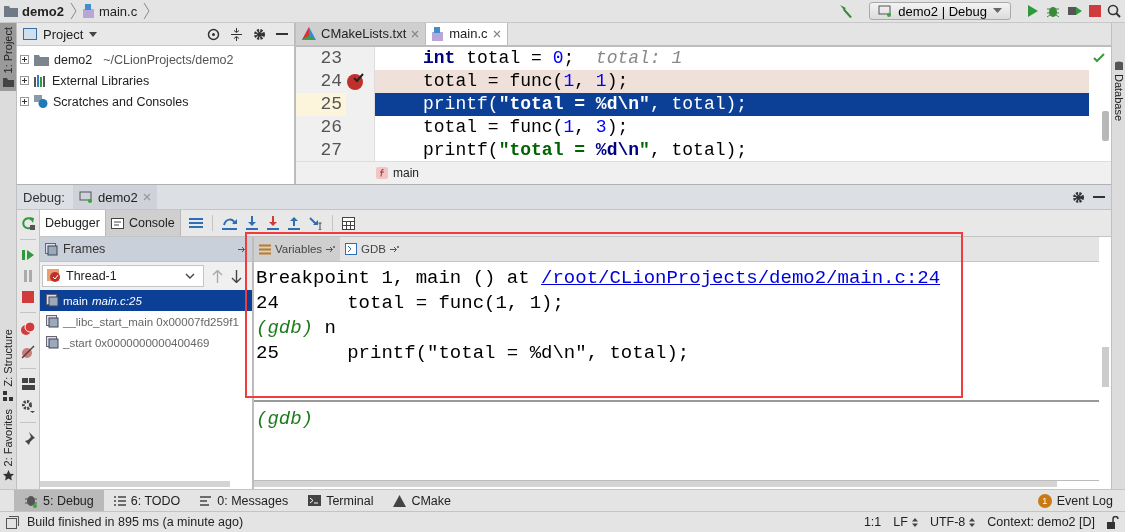 This screenshot has height=532, width=1125. I want to click on thread-icon, so click(54, 276).